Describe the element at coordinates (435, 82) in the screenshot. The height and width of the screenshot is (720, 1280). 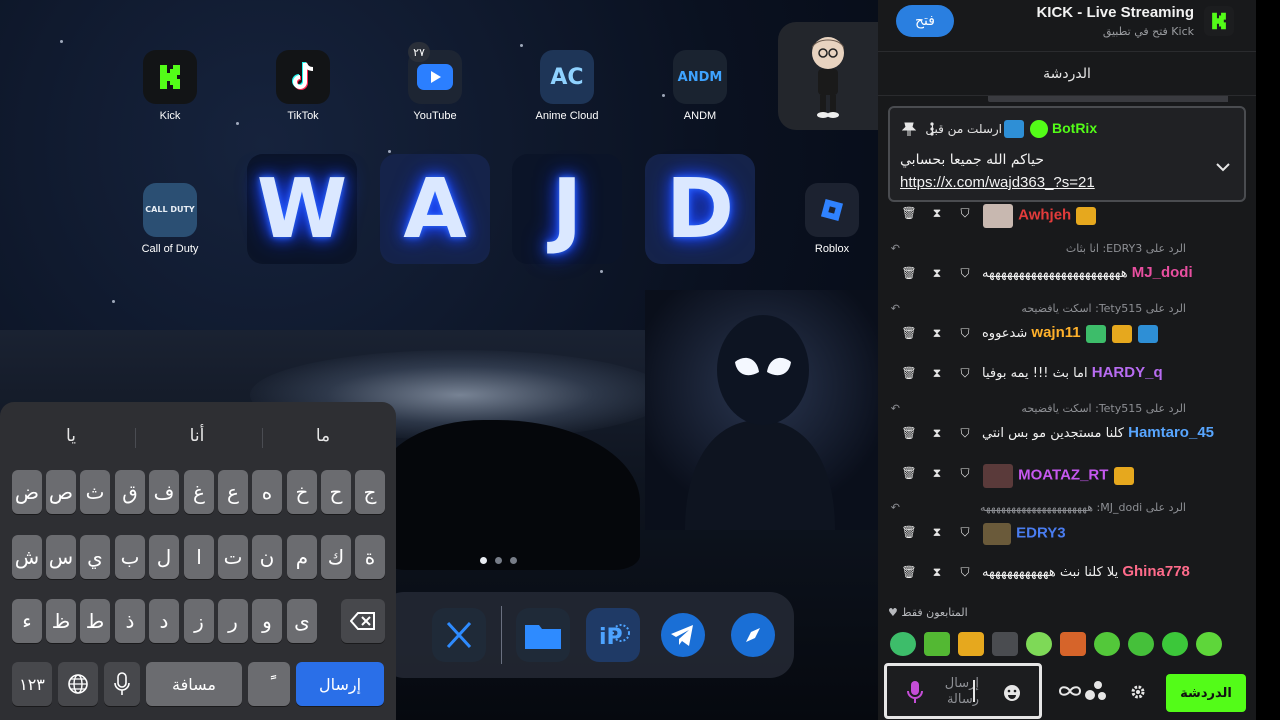
I see `app-youtube: ٢٧ YouTube` at that location.